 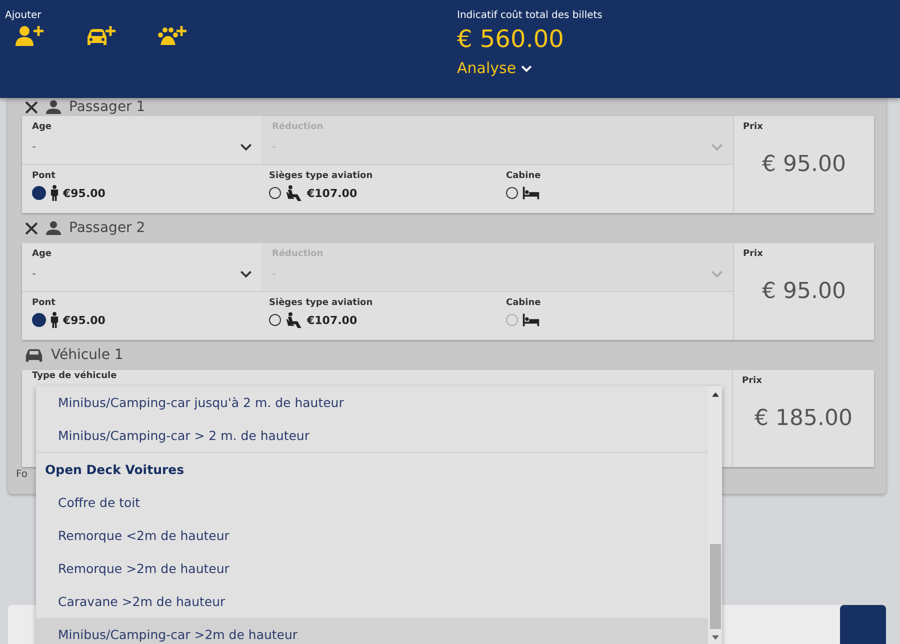 I want to click on passenger-title: Passager 2, so click(x=107, y=228).